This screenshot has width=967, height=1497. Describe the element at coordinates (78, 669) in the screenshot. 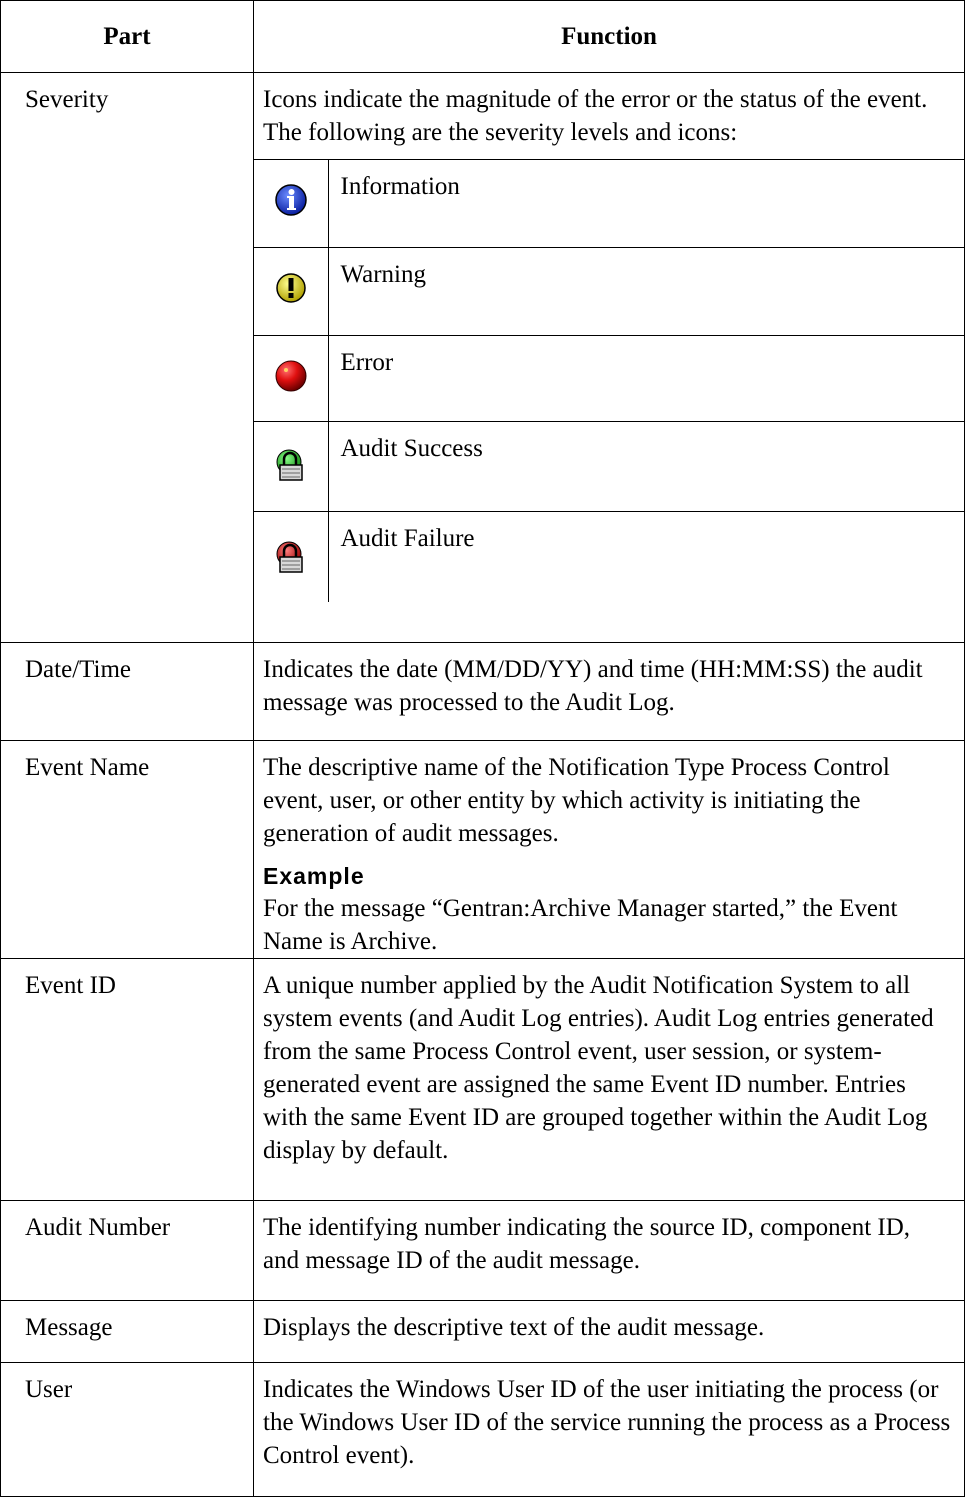

I see `part-label: Date/Time` at that location.